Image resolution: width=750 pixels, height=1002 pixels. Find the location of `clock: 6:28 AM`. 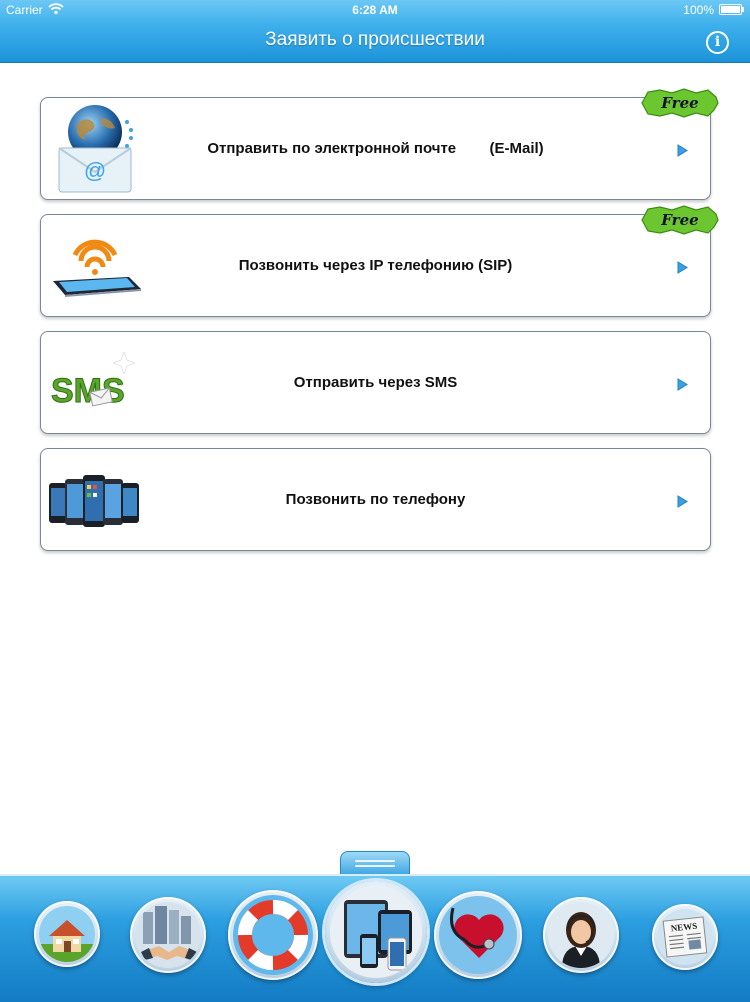

clock: 6:28 AM is located at coordinates (375, 10).